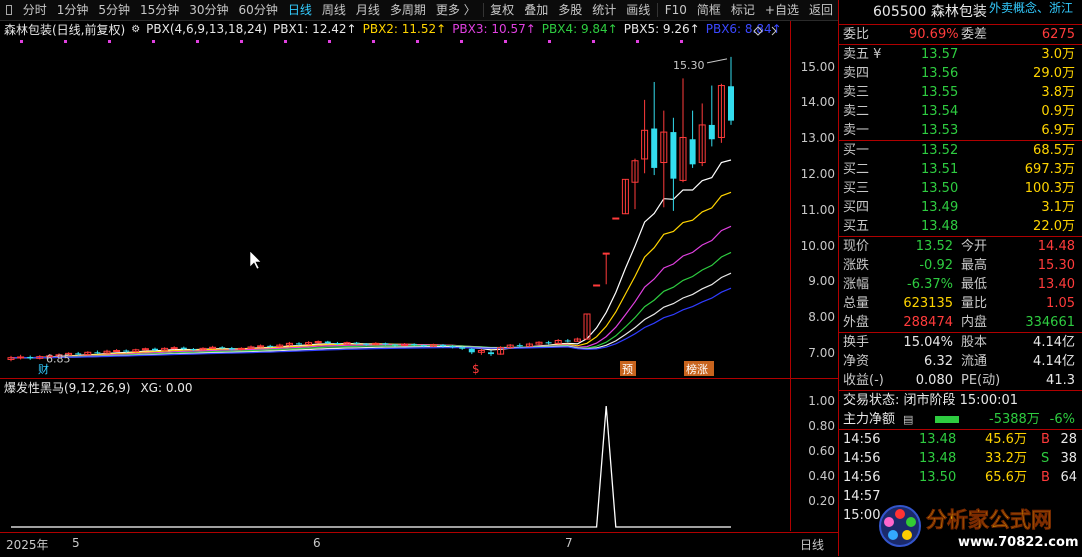 The image size is (1082, 557). I want to click on toolbar-item-5: 60分钟, so click(258, 10).